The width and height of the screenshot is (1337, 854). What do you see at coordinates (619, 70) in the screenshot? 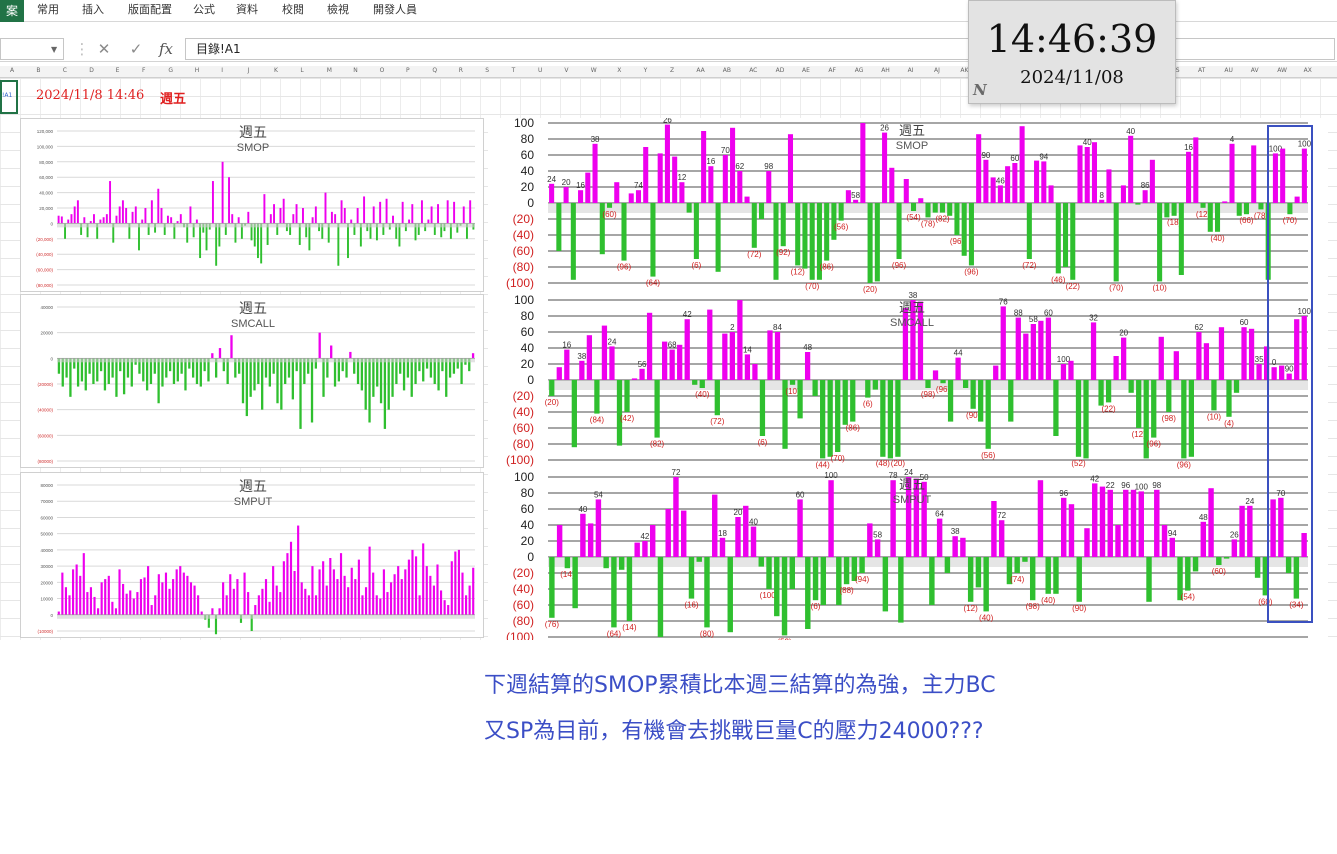
I see `column-label: X` at bounding box center [619, 70].